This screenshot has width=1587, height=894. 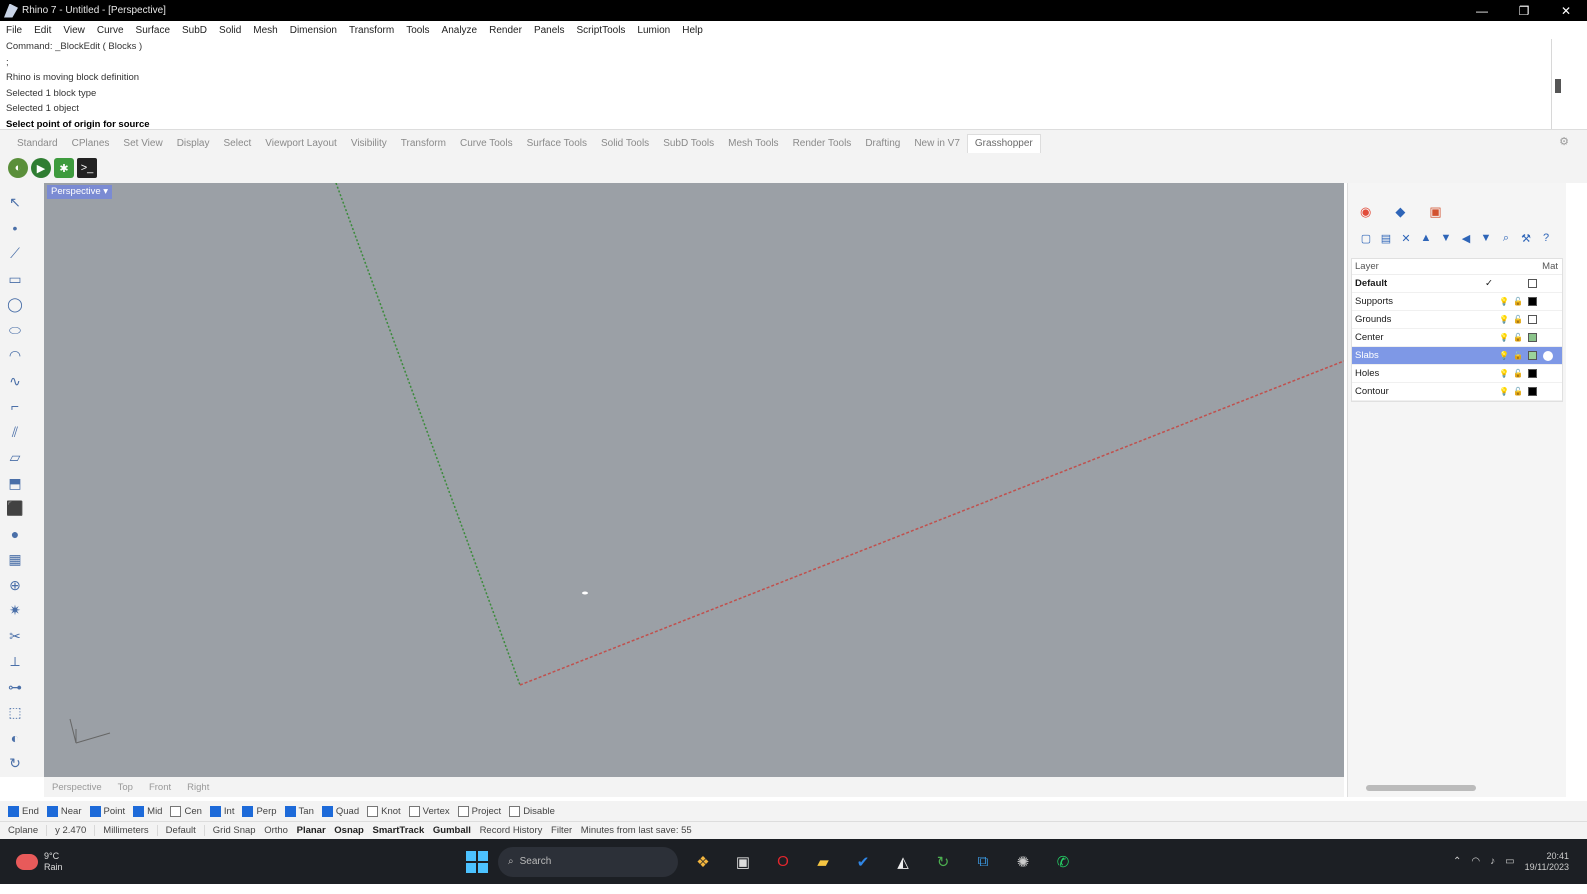 What do you see at coordinates (153, 30) in the screenshot?
I see `menu-surface: Surface` at bounding box center [153, 30].